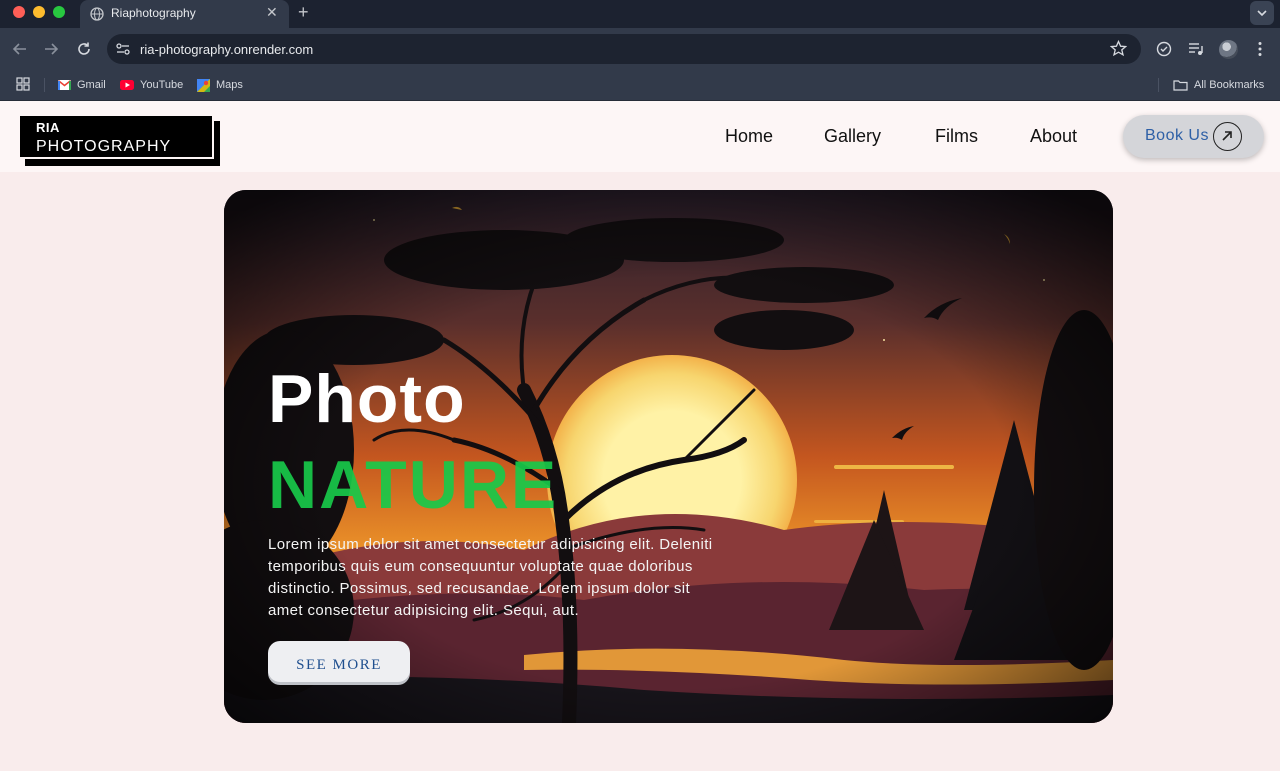 This screenshot has width=1280, height=771. What do you see at coordinates (123, 49) in the screenshot?
I see `site-settings-icon` at bounding box center [123, 49].